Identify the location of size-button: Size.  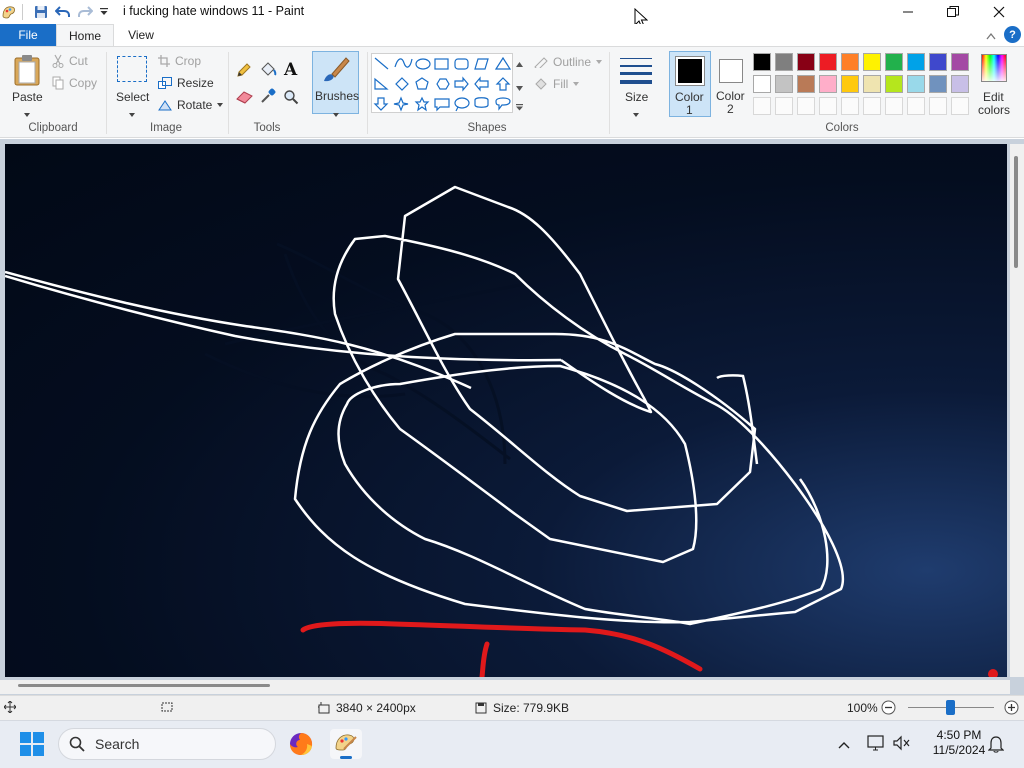
(636, 85).